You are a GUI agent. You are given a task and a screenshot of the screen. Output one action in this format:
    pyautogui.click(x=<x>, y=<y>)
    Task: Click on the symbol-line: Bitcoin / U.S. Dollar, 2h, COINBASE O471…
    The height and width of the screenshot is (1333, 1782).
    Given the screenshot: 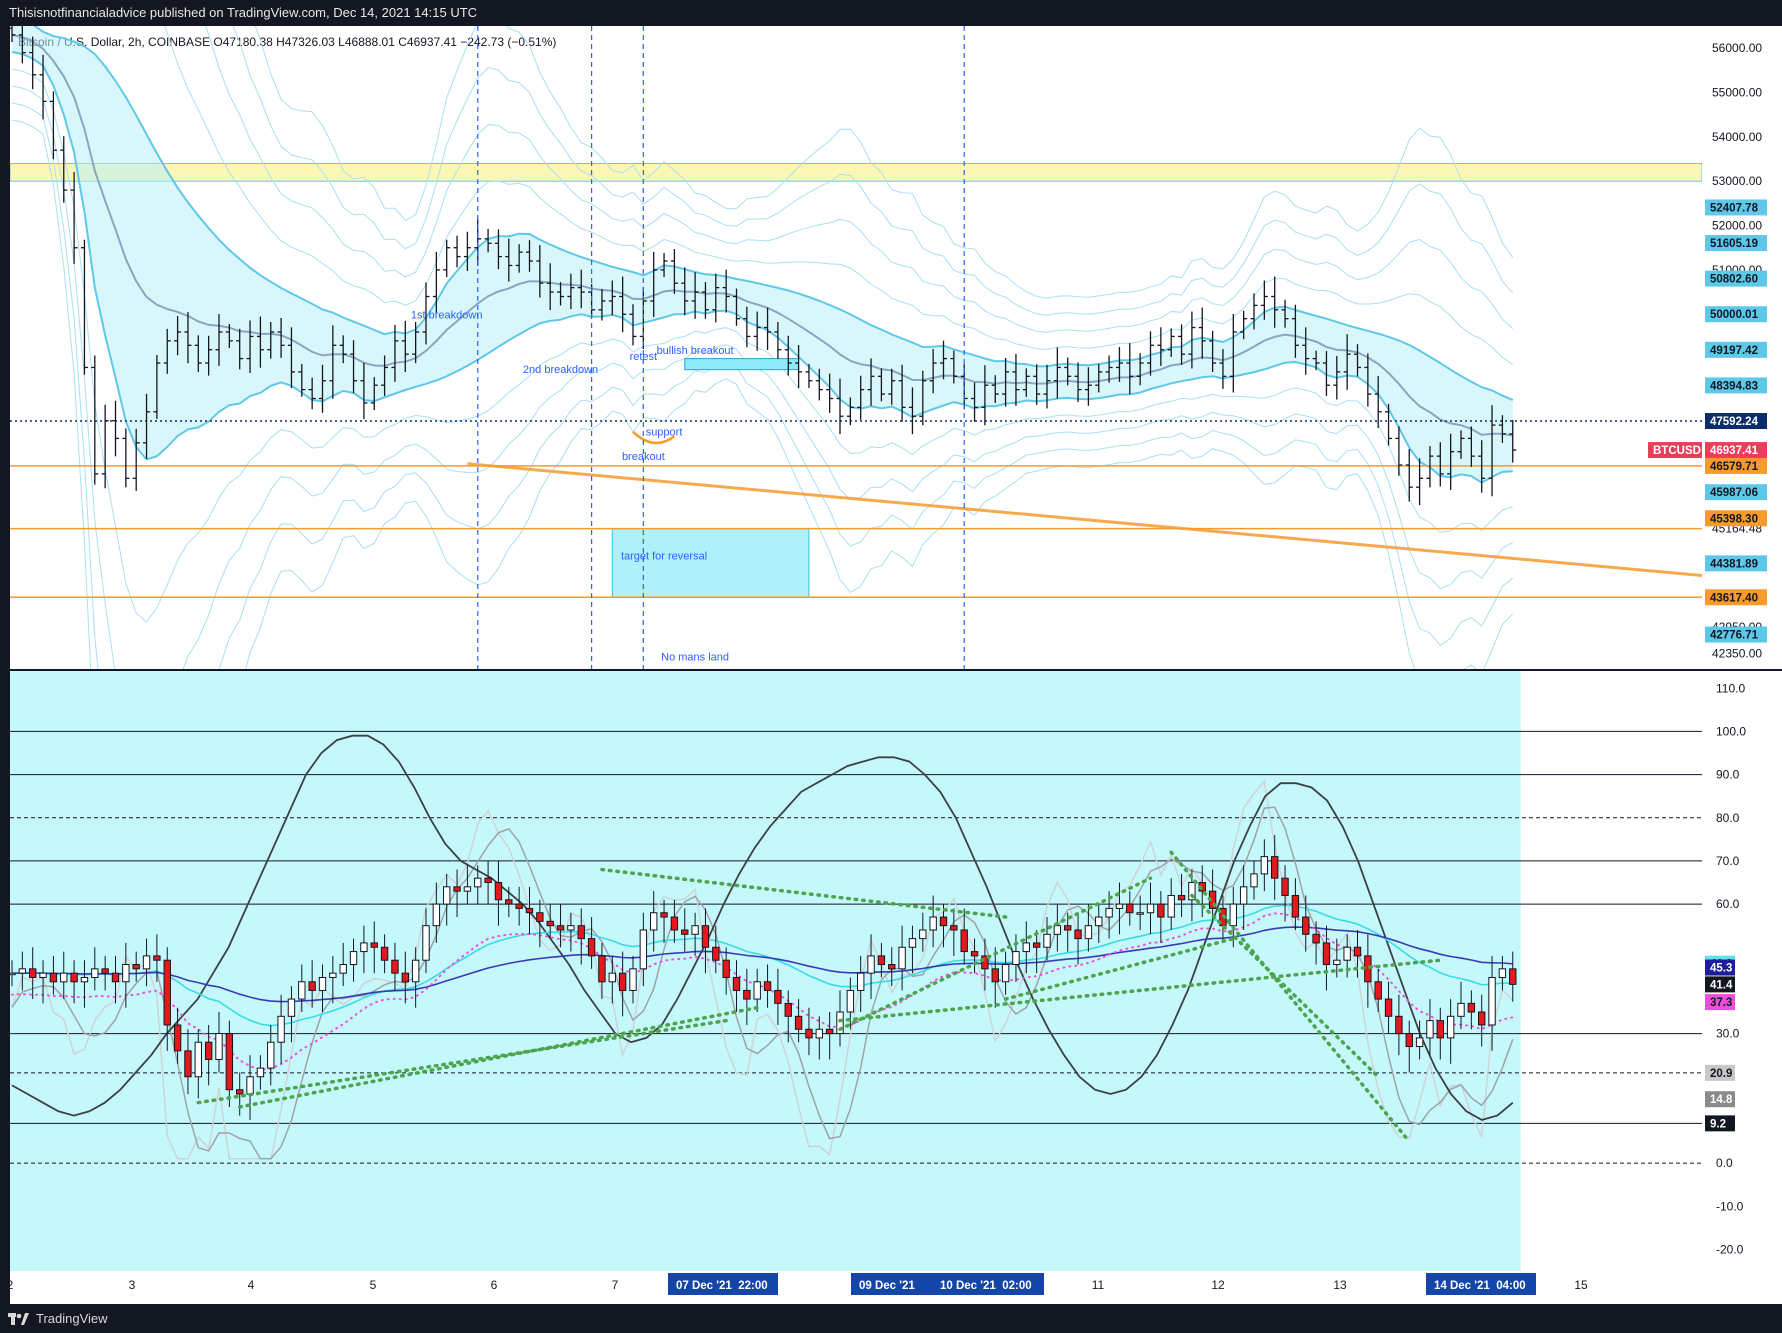 What is the action you would take?
    pyautogui.click(x=287, y=42)
    